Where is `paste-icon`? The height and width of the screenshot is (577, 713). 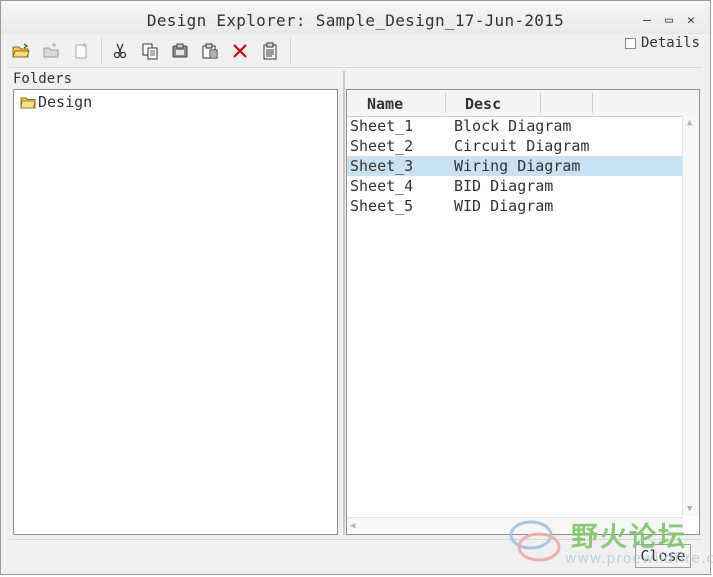 paste-icon is located at coordinates (180, 51).